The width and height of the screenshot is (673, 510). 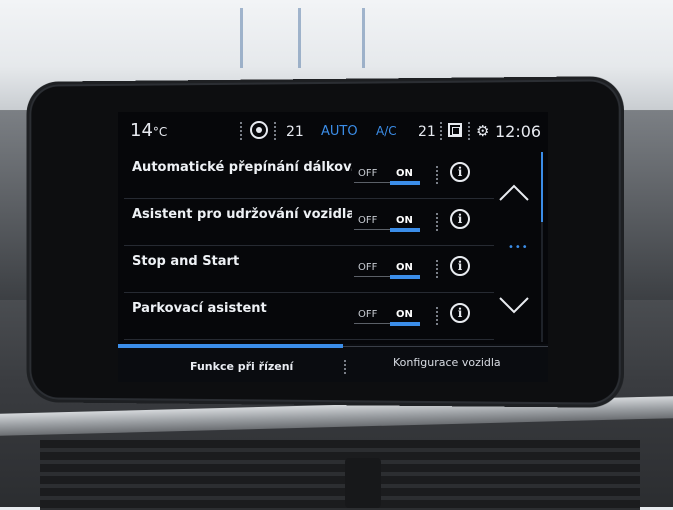 What do you see at coordinates (514, 304) in the screenshot?
I see `chevron-down-icon` at bounding box center [514, 304].